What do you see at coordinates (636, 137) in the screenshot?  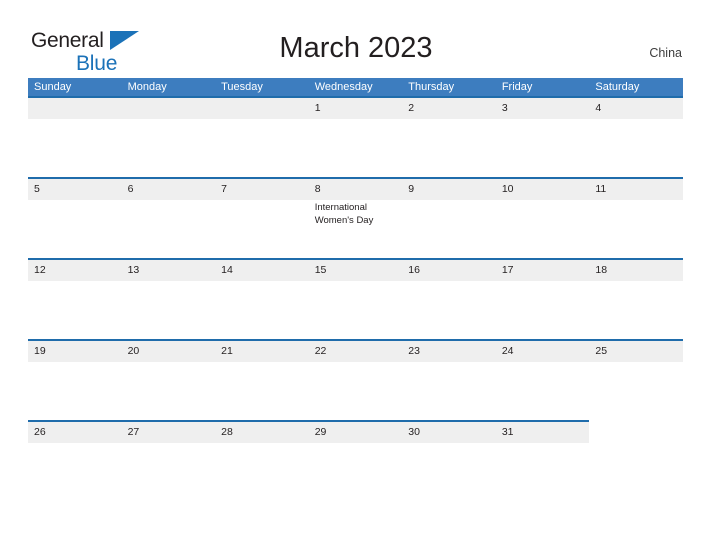 I see `day-cell: 4` at bounding box center [636, 137].